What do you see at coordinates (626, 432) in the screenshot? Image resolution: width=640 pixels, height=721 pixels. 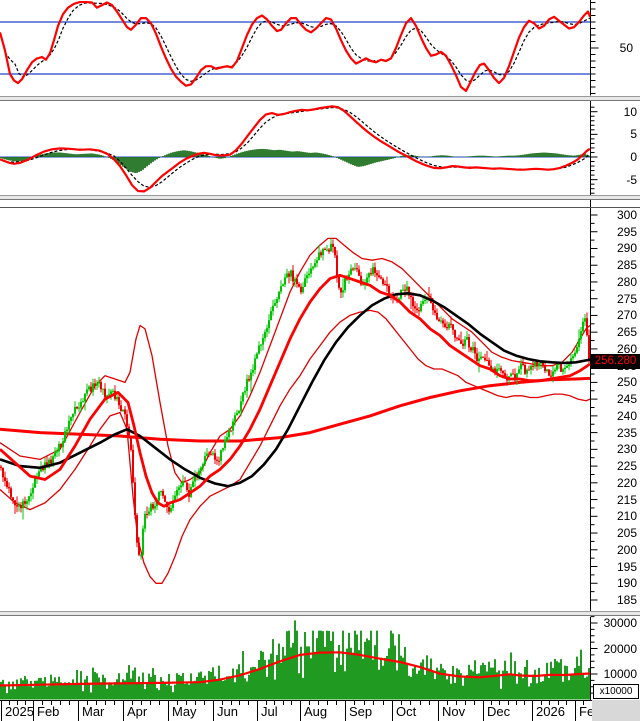 I see `price-axis-label: 235` at bounding box center [626, 432].